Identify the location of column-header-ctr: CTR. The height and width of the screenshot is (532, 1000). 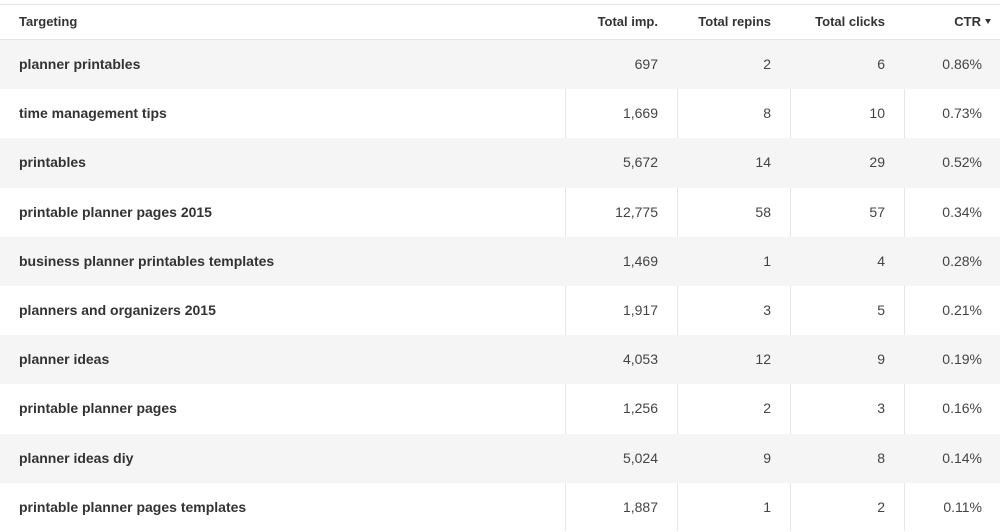
(972, 22).